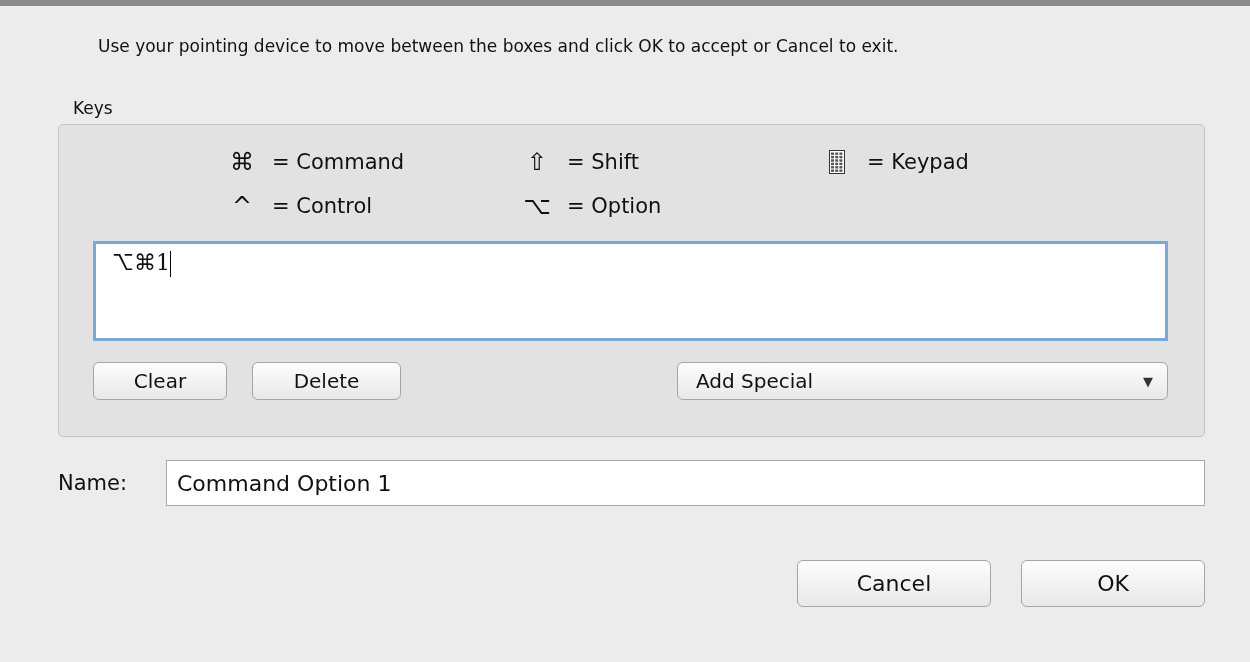  Describe the element at coordinates (93, 483) in the screenshot. I see `name-label: Name:` at that location.